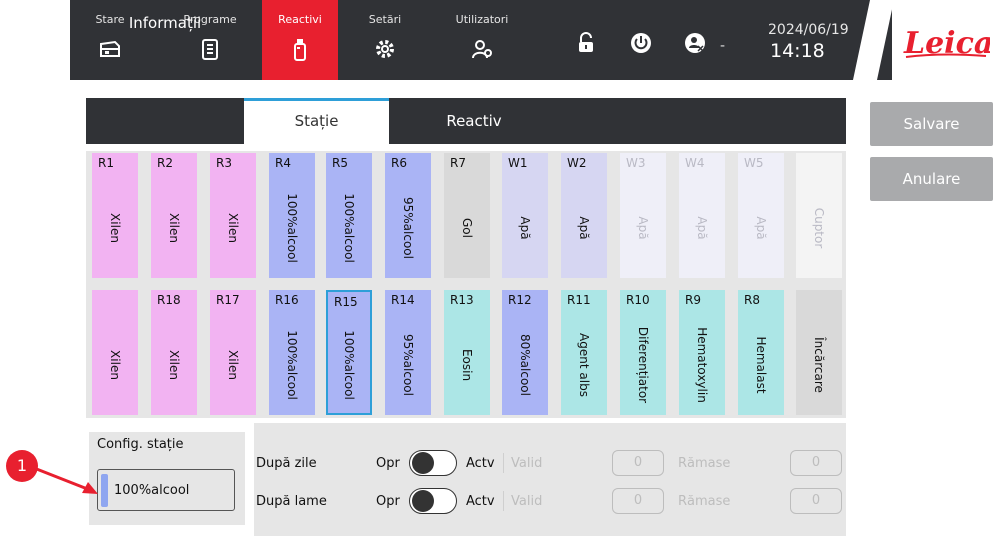  Describe the element at coordinates (754, 163) in the screenshot. I see `station-code: W5` at that location.